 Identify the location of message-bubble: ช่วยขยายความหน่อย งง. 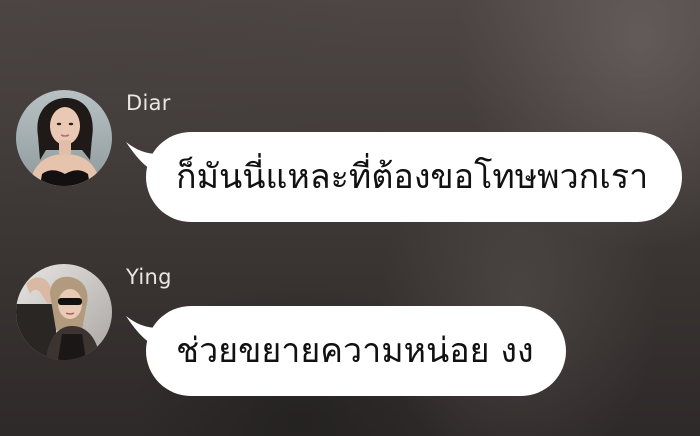
(346, 351).